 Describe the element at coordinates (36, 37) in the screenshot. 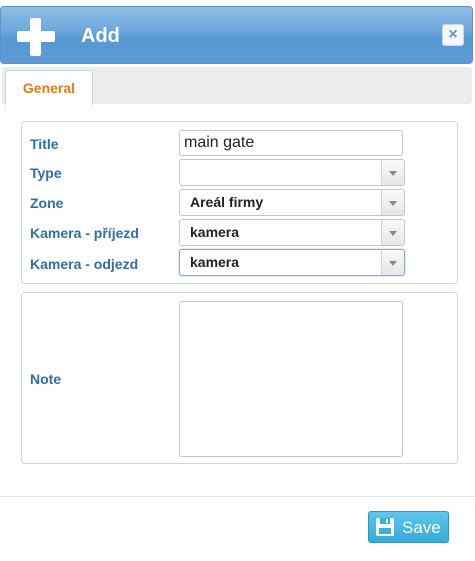

I see `plus-icon` at that location.